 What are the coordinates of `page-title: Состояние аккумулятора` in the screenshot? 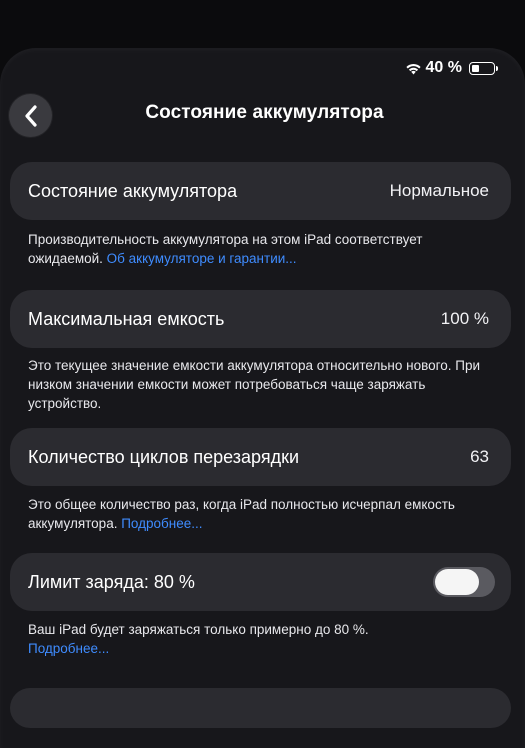 It's located at (264, 112).